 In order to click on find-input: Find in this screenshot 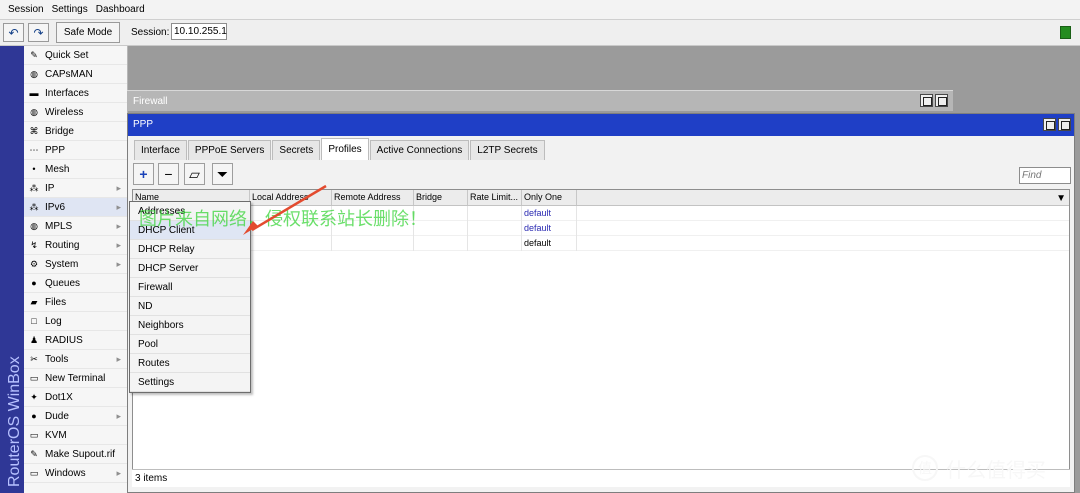, I will do `click(1045, 175)`.